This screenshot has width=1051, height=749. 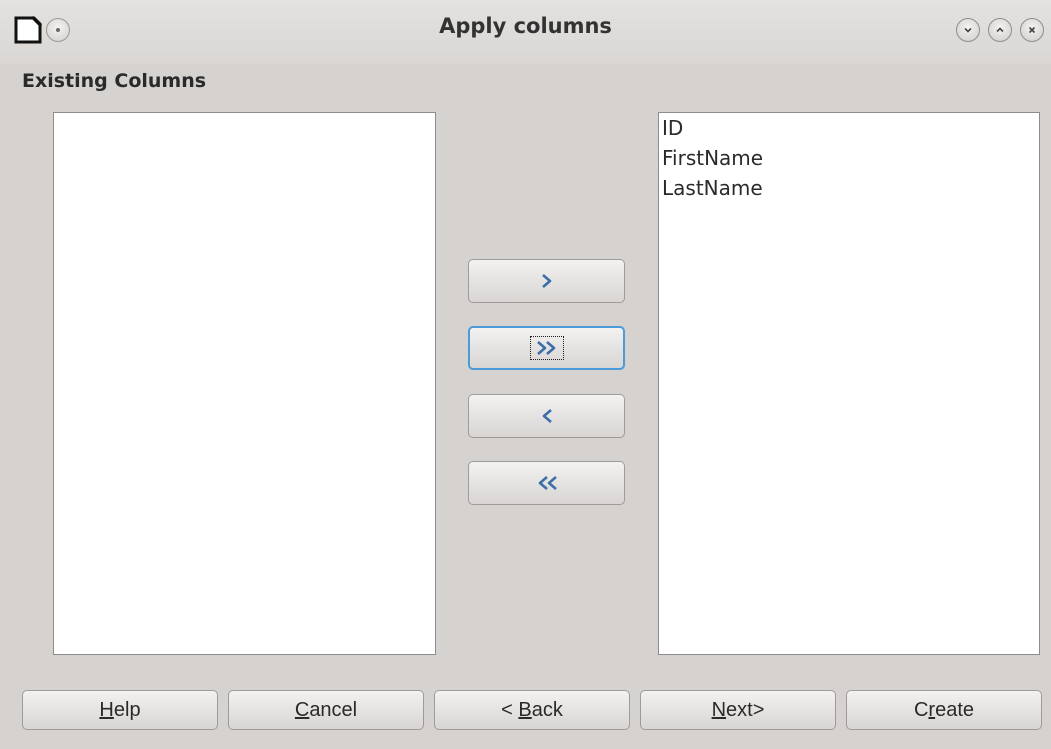 What do you see at coordinates (849, 158) in the screenshot?
I see `list-item: FirstName` at bounding box center [849, 158].